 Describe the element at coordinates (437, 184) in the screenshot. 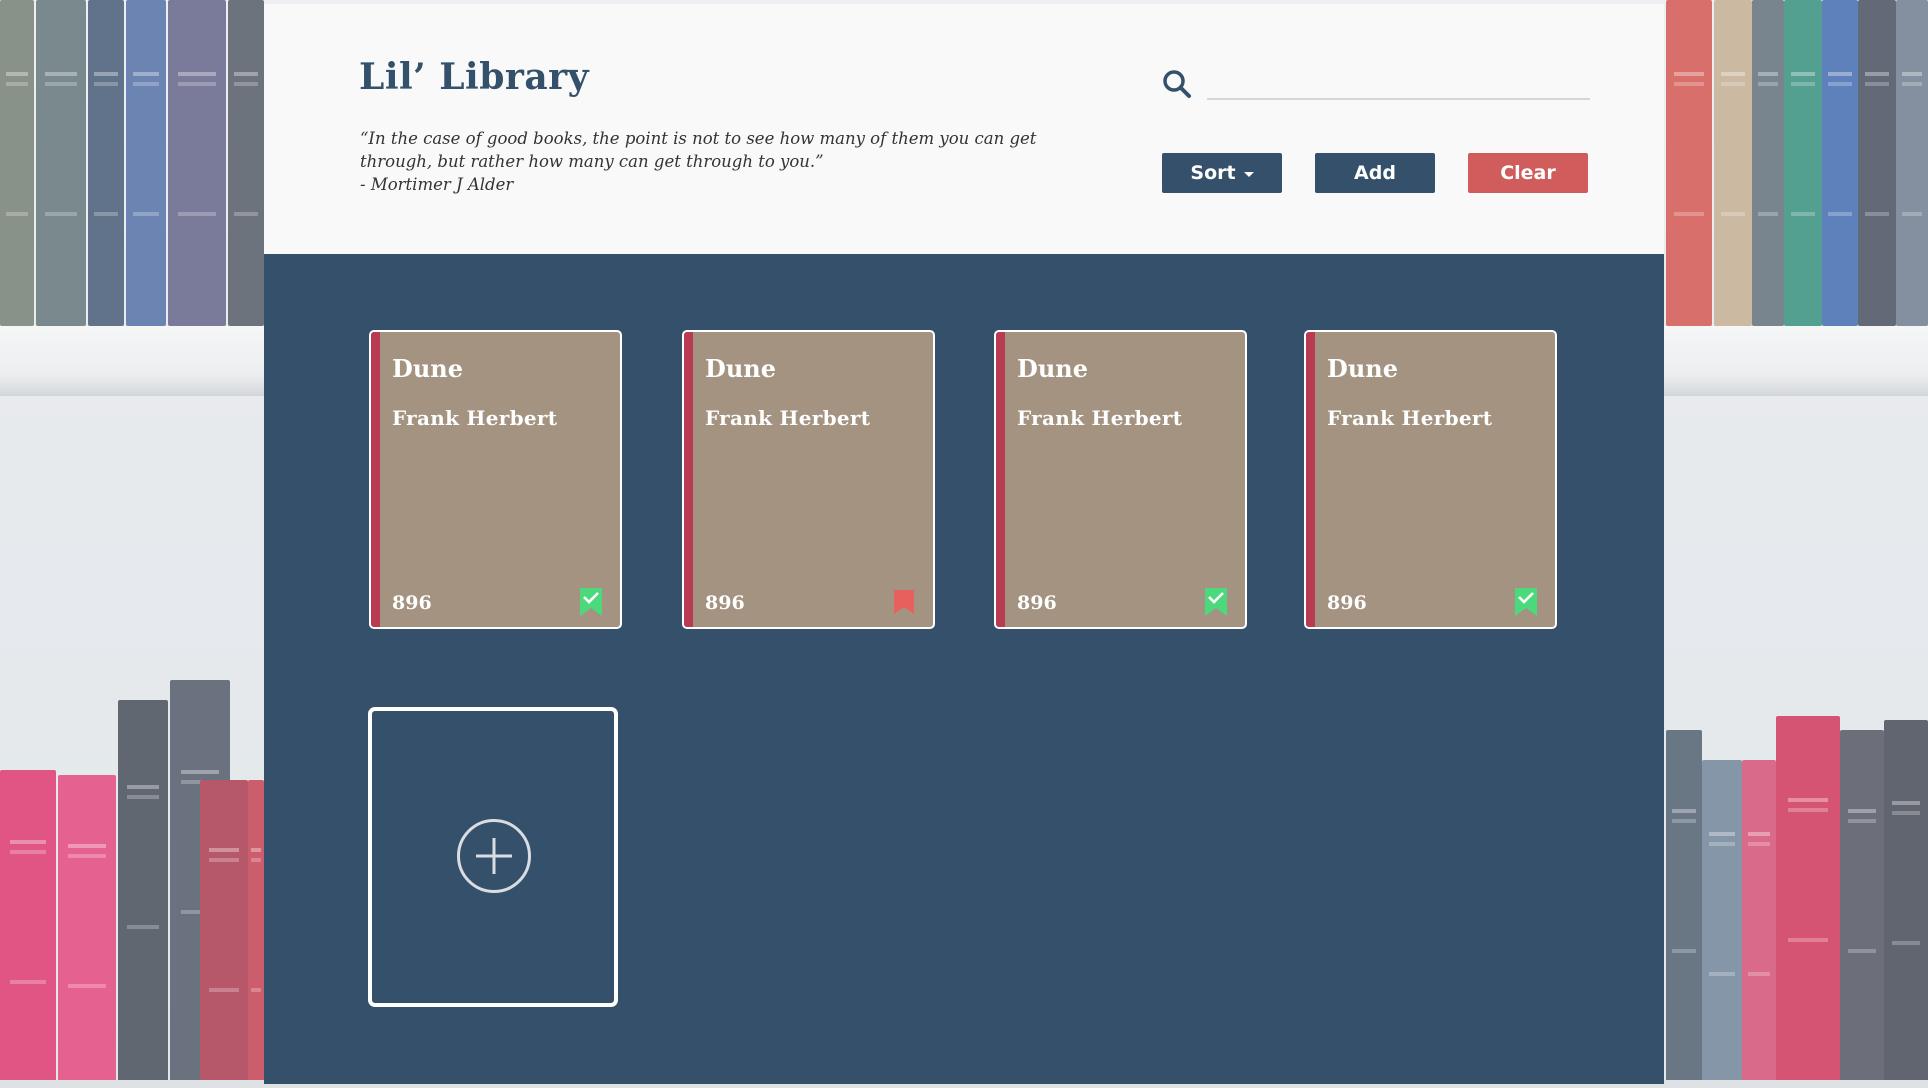

I see `quote-author: - Mortimer J Alder` at that location.